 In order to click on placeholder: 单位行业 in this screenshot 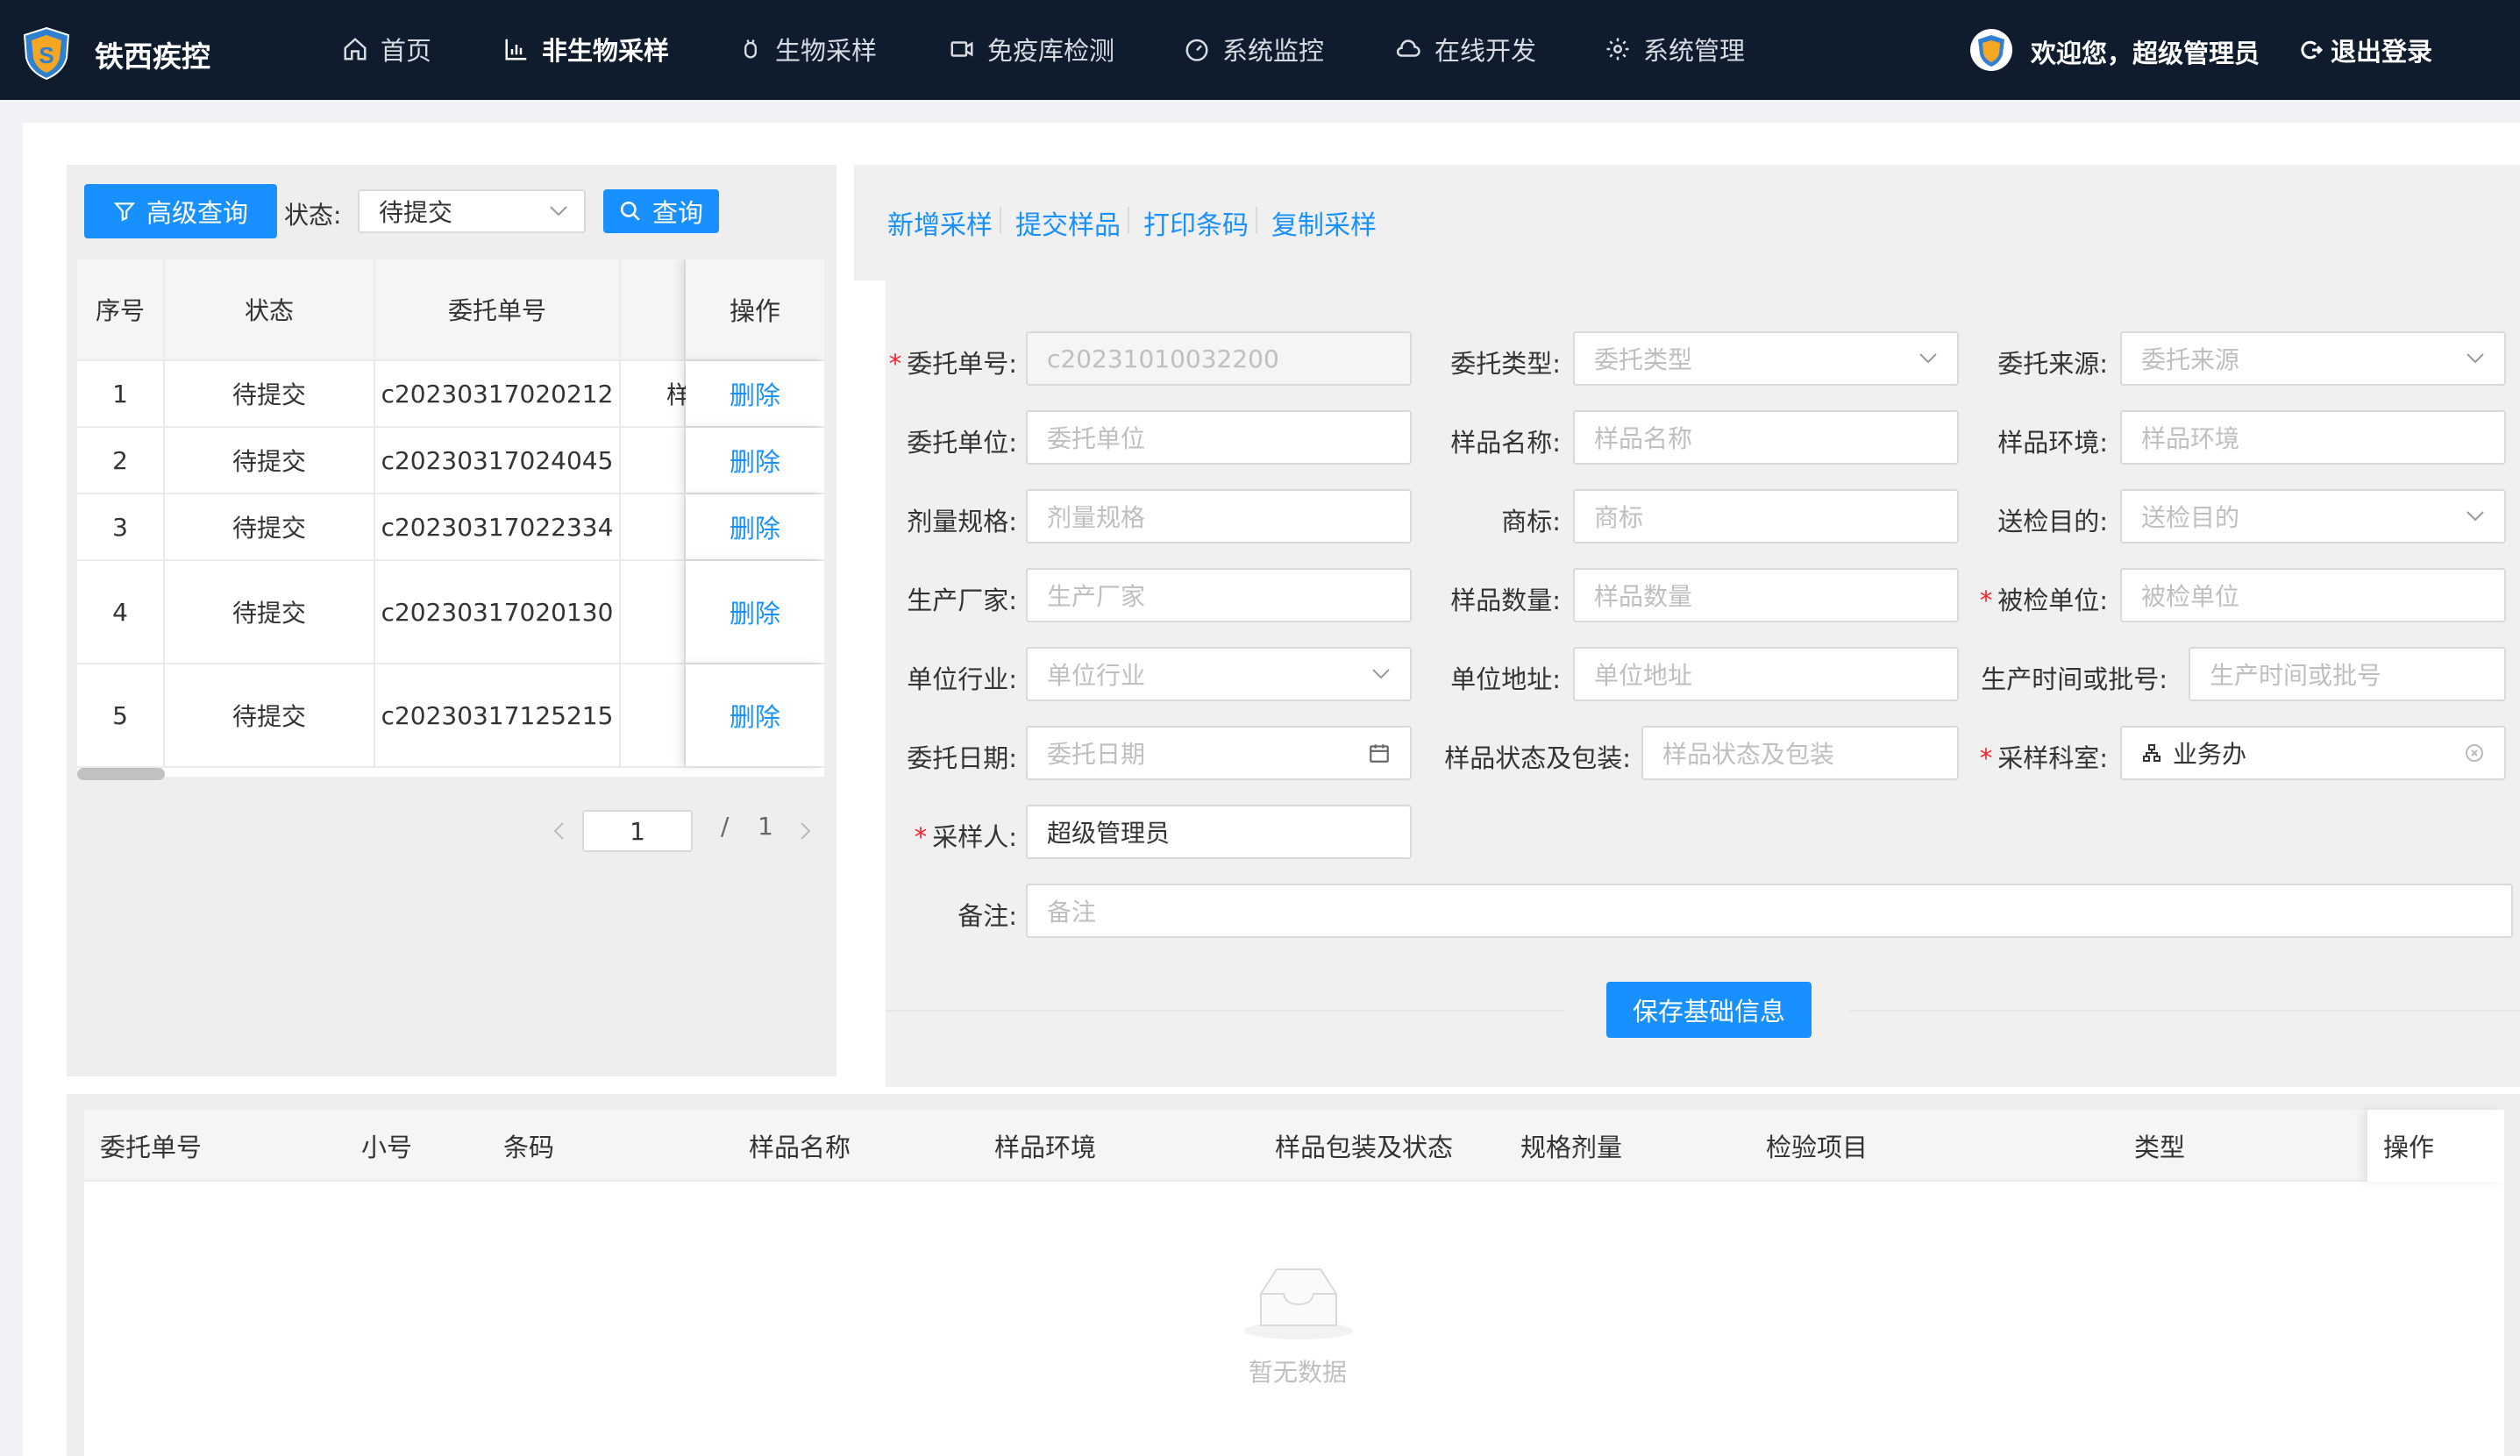, I will do `click(1096, 675)`.